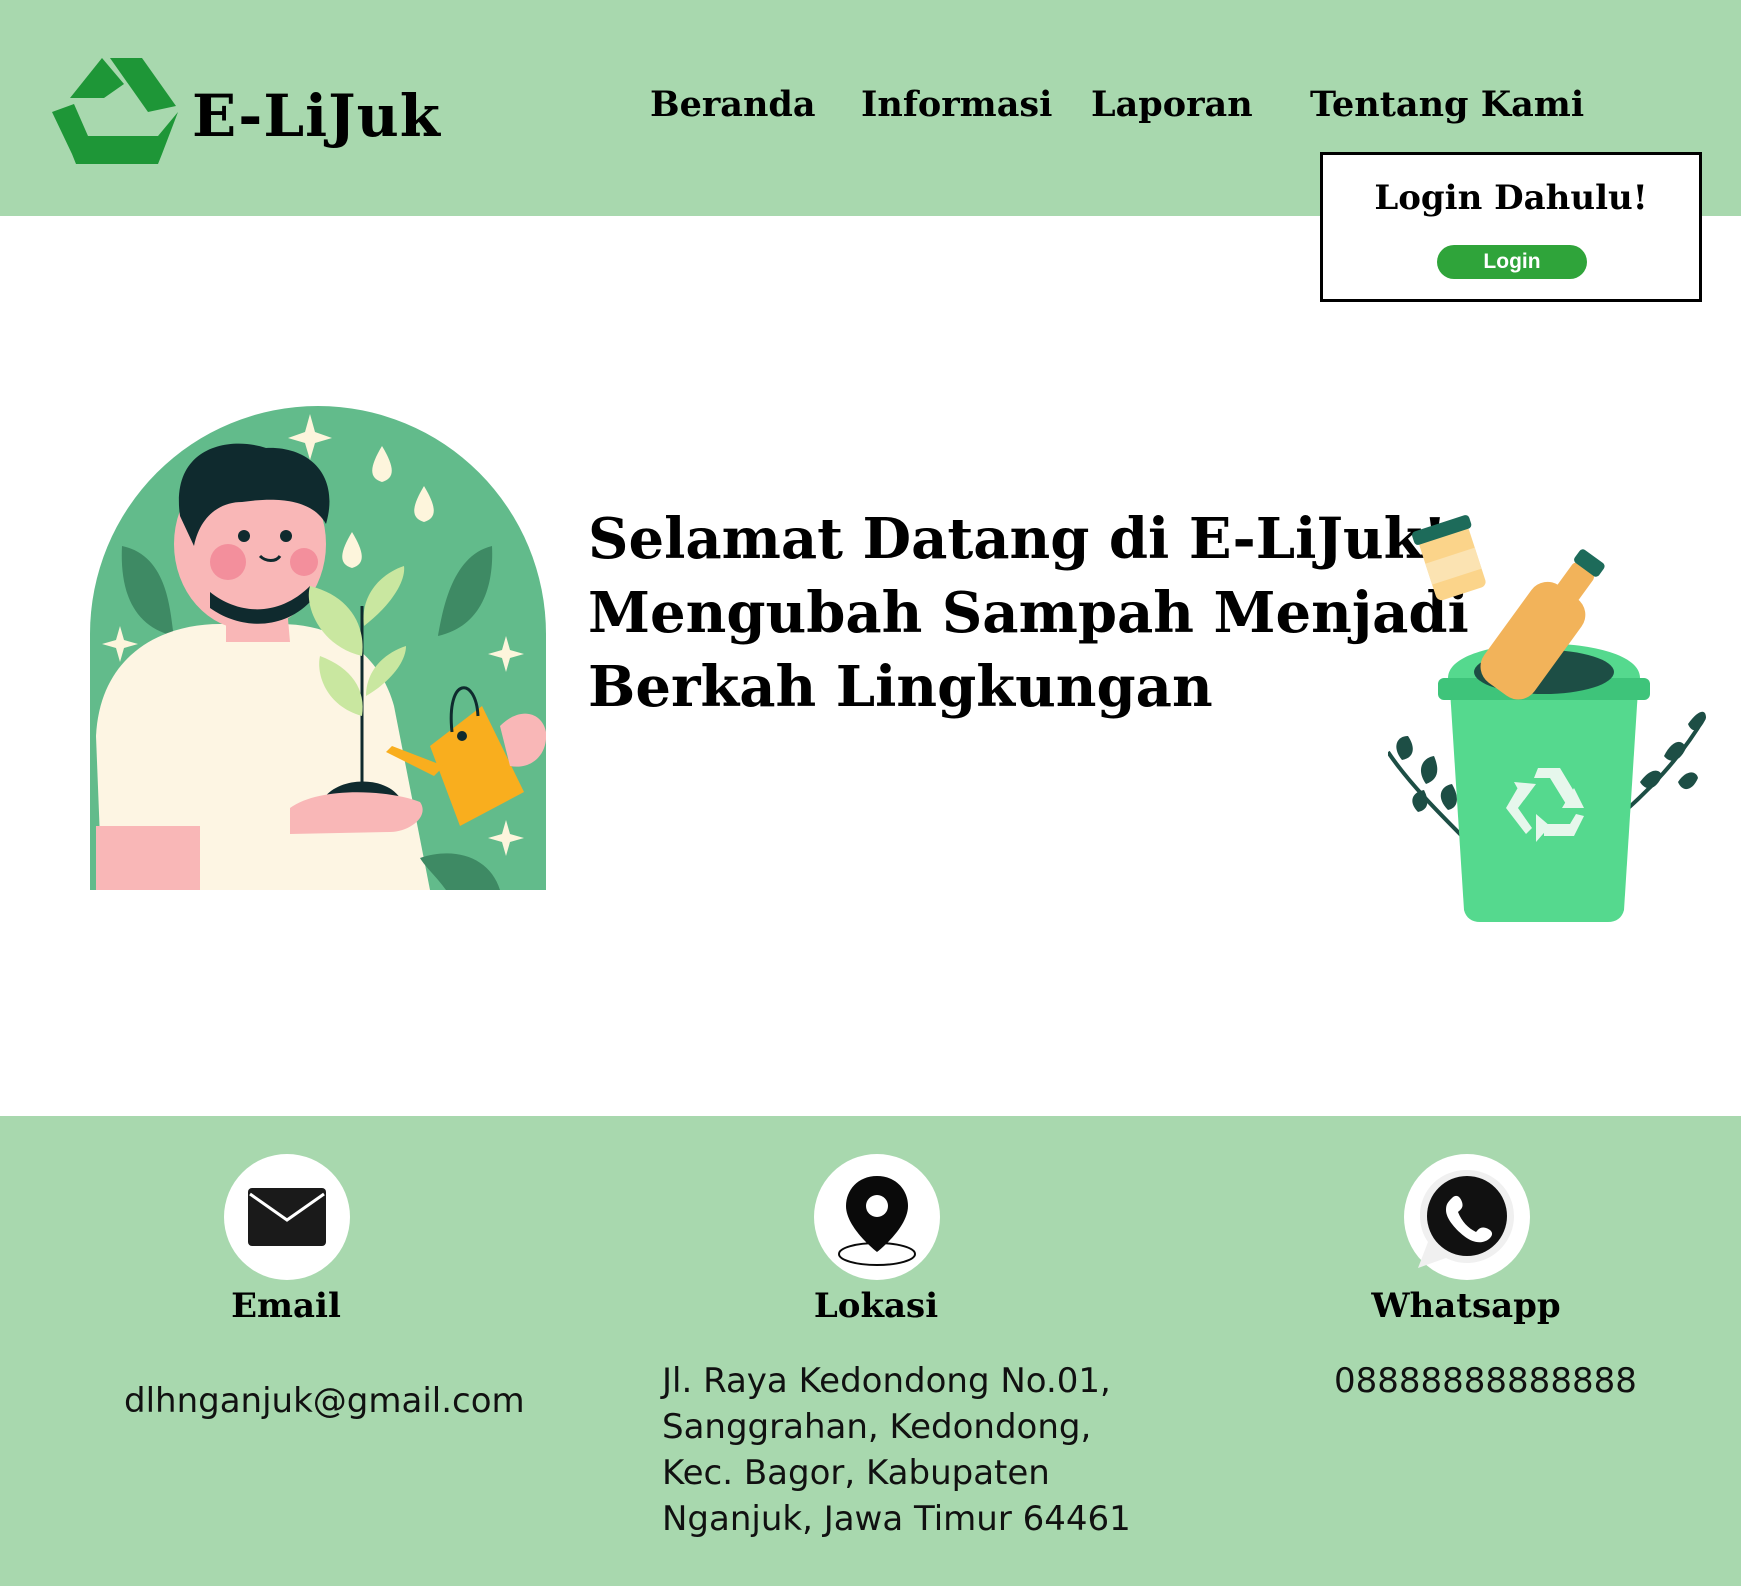 Image resolution: width=1741 pixels, height=1586 pixels. Describe the element at coordinates (877, 1217) in the screenshot. I see `map-pin-icon` at that location.